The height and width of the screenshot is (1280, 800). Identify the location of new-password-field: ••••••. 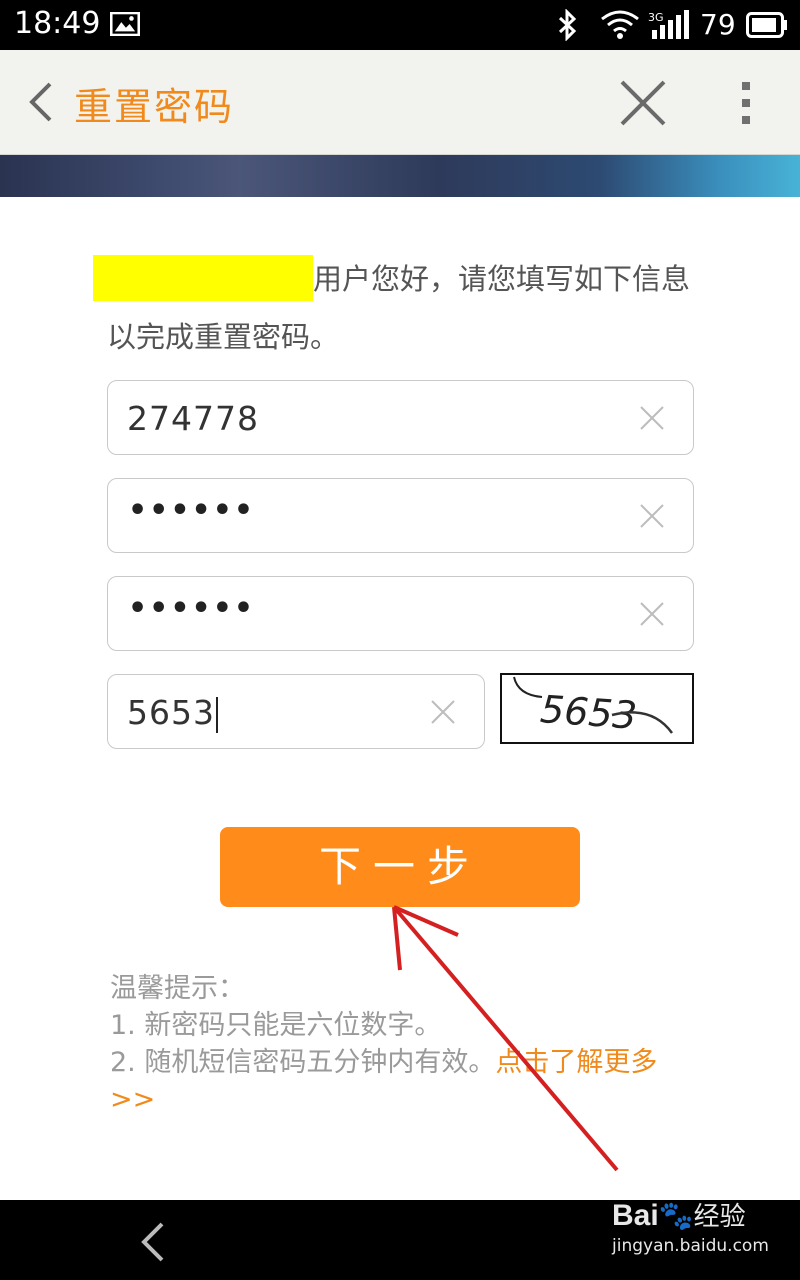
(400, 515).